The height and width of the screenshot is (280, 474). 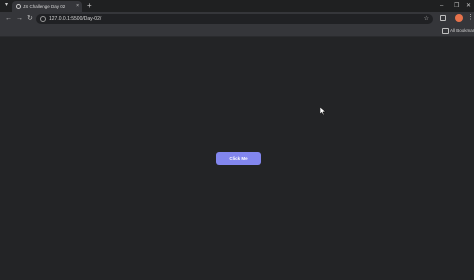 I want to click on maximize-button: ❐, so click(x=456, y=6).